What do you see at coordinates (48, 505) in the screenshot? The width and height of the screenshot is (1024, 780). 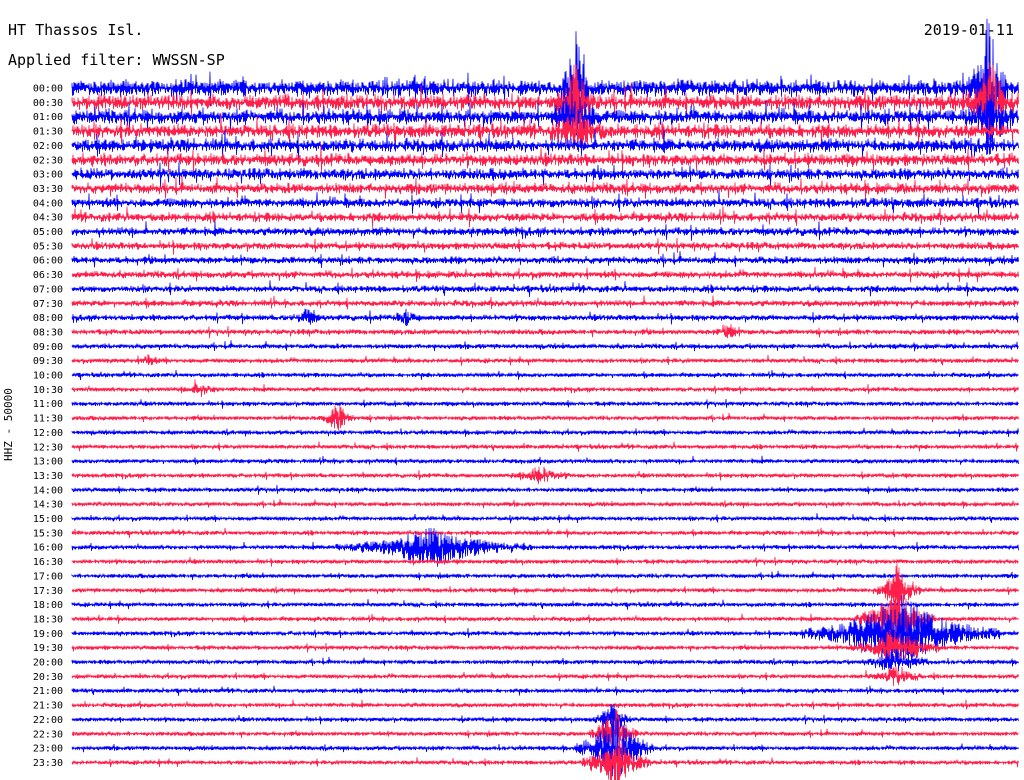 I see `time-tick-label: 14:30` at bounding box center [48, 505].